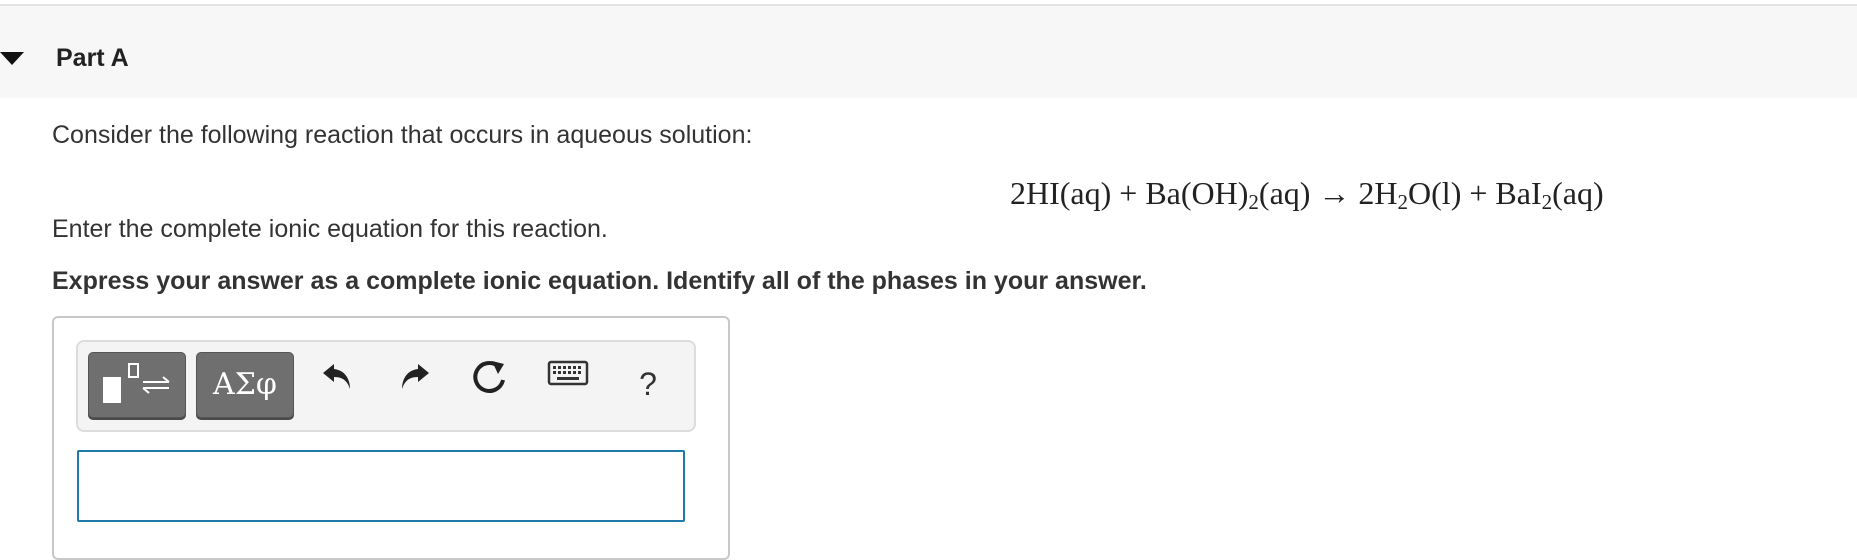 Image resolution: width=1857 pixels, height=560 pixels. What do you see at coordinates (12, 59) in the screenshot?
I see `caret-down-icon` at bounding box center [12, 59].